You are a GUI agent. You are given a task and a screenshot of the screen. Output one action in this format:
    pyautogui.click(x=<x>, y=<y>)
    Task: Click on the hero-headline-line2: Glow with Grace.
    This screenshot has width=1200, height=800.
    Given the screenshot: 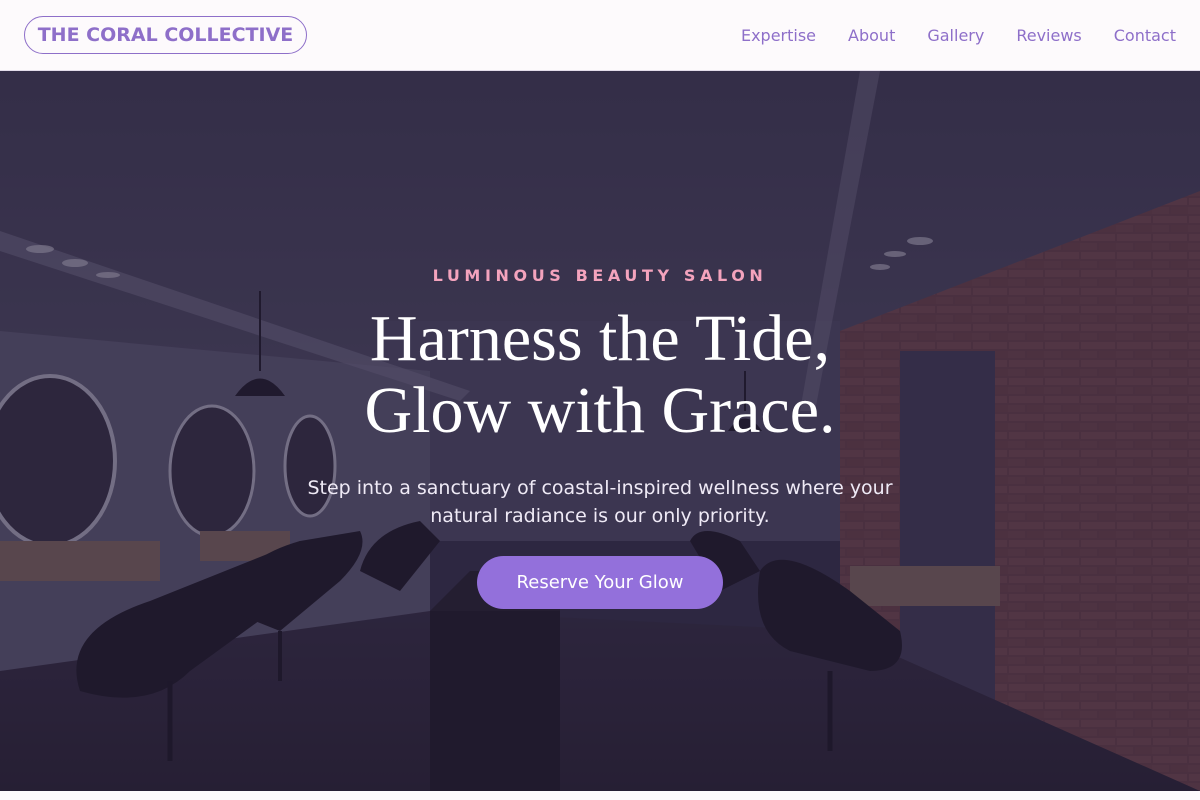 What is the action you would take?
    pyautogui.click(x=600, y=410)
    